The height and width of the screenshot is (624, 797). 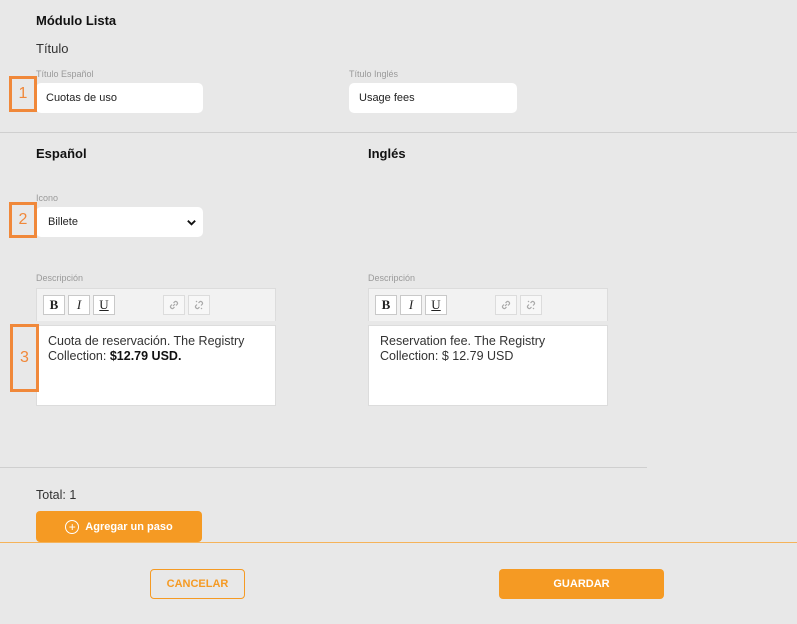 I want to click on title-en-input, so click(x=433, y=98).